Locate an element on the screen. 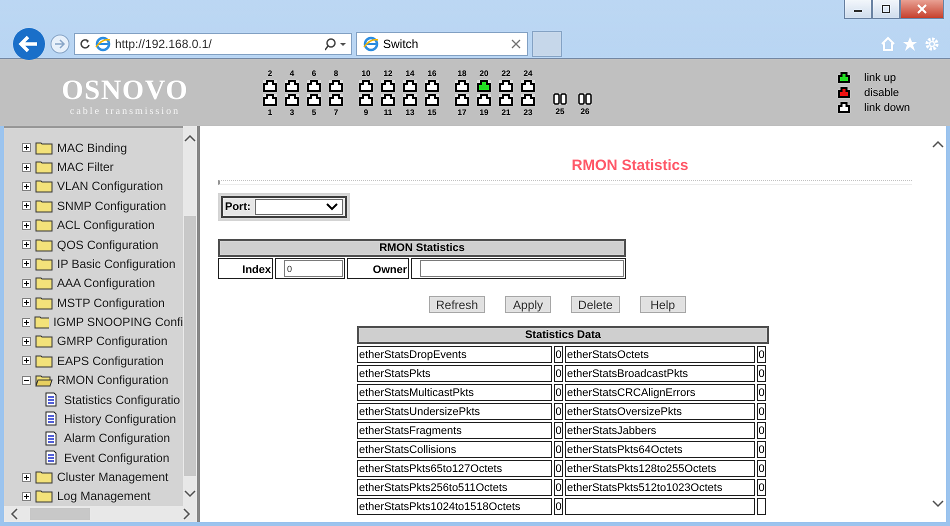 The width and height of the screenshot is (950, 526). dropdown-icon is located at coordinates (332, 207).